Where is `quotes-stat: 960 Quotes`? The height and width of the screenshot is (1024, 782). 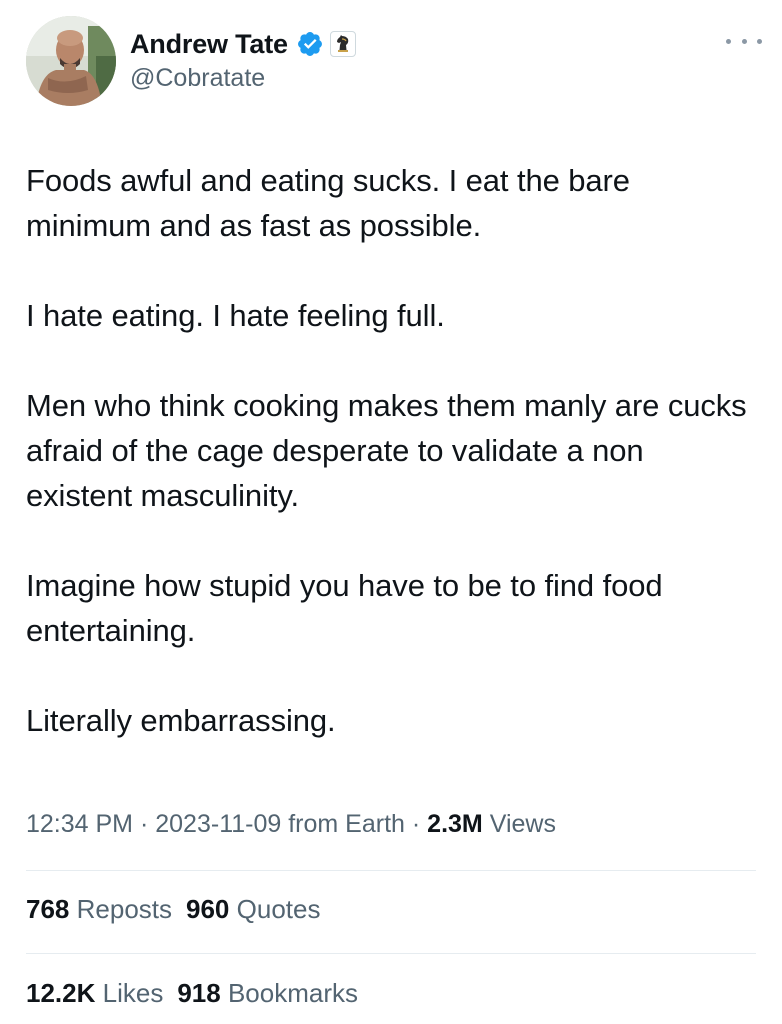 quotes-stat: 960 Quotes is located at coordinates (253, 909).